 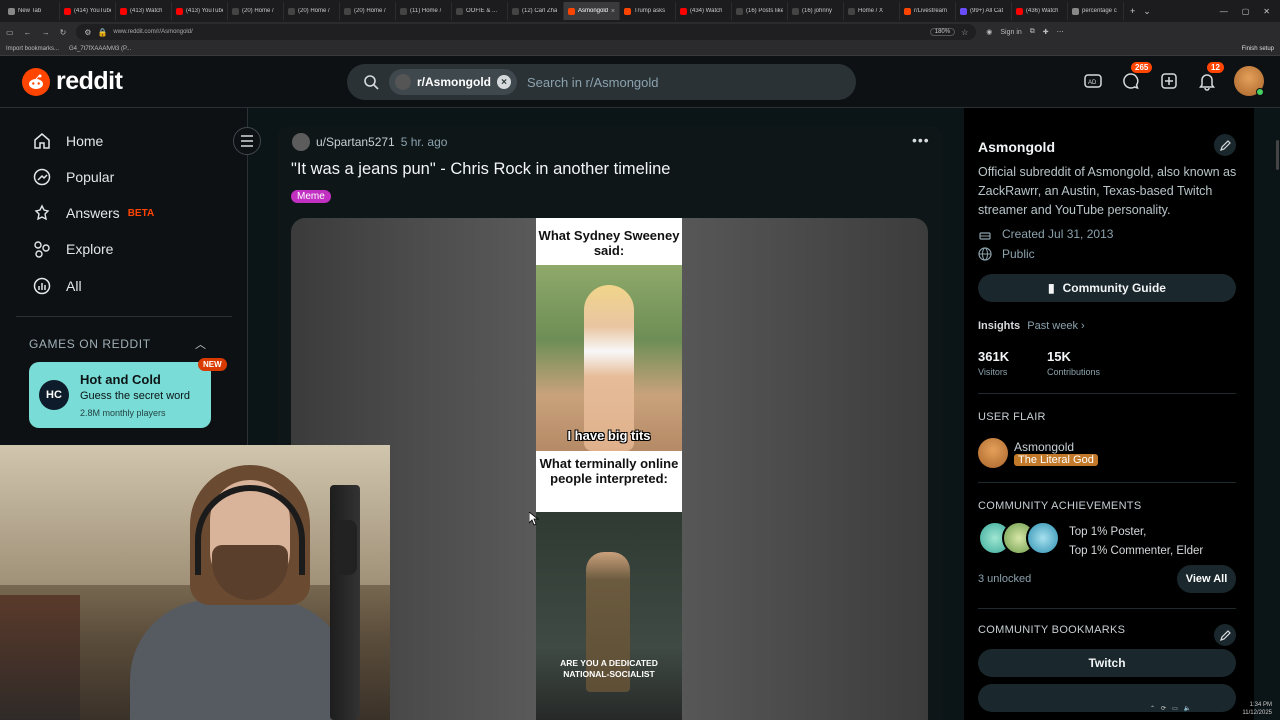 I want to click on cake-icon, so click(x=985, y=236).